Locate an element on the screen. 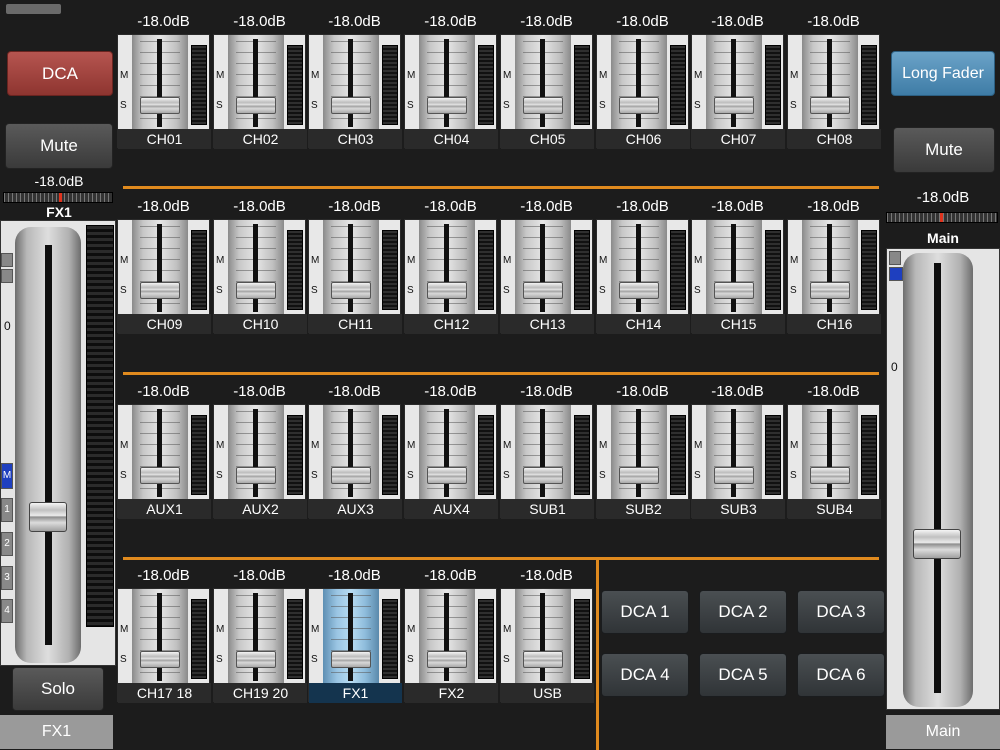 The image size is (1000, 750). channel-name-button: CH07 is located at coordinates (738, 139).